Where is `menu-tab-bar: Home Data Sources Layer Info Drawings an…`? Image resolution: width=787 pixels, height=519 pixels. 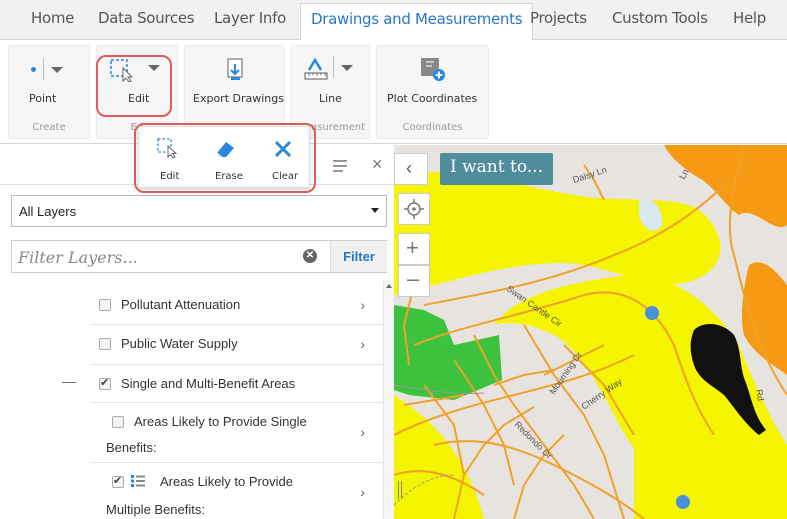 menu-tab-bar: Home Data Sources Layer Info Drawings an… is located at coordinates (393, 20).